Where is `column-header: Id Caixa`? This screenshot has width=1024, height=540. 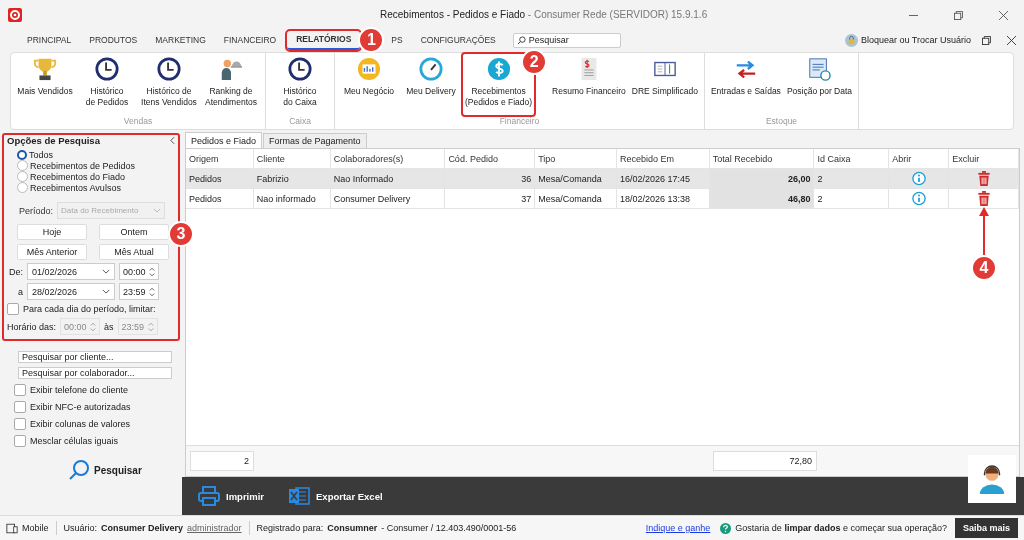
column-header: Id Caixa is located at coordinates (852, 158).